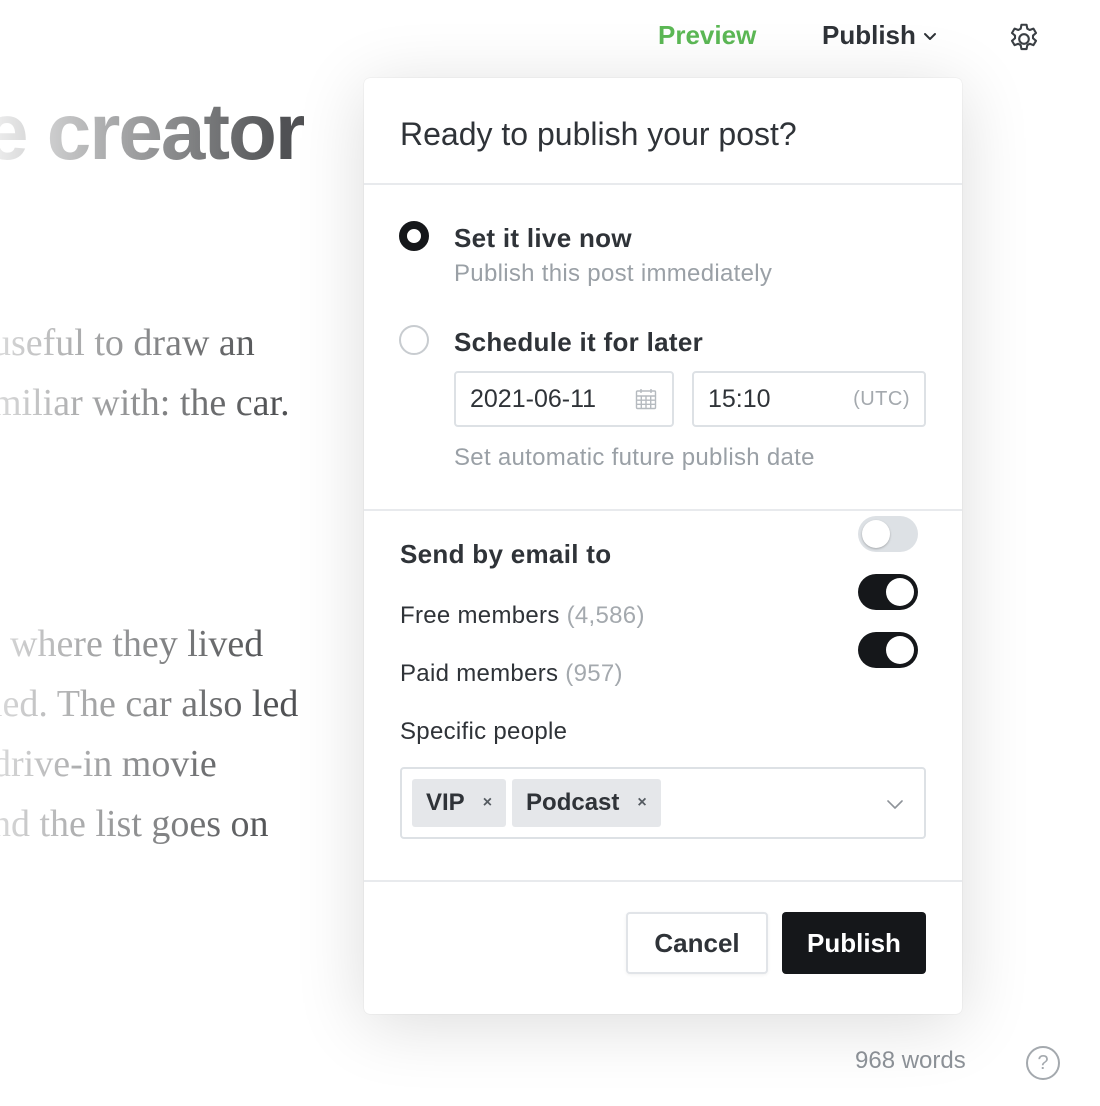  I want to click on paid-members-label: Paid members (957), so click(511, 674).